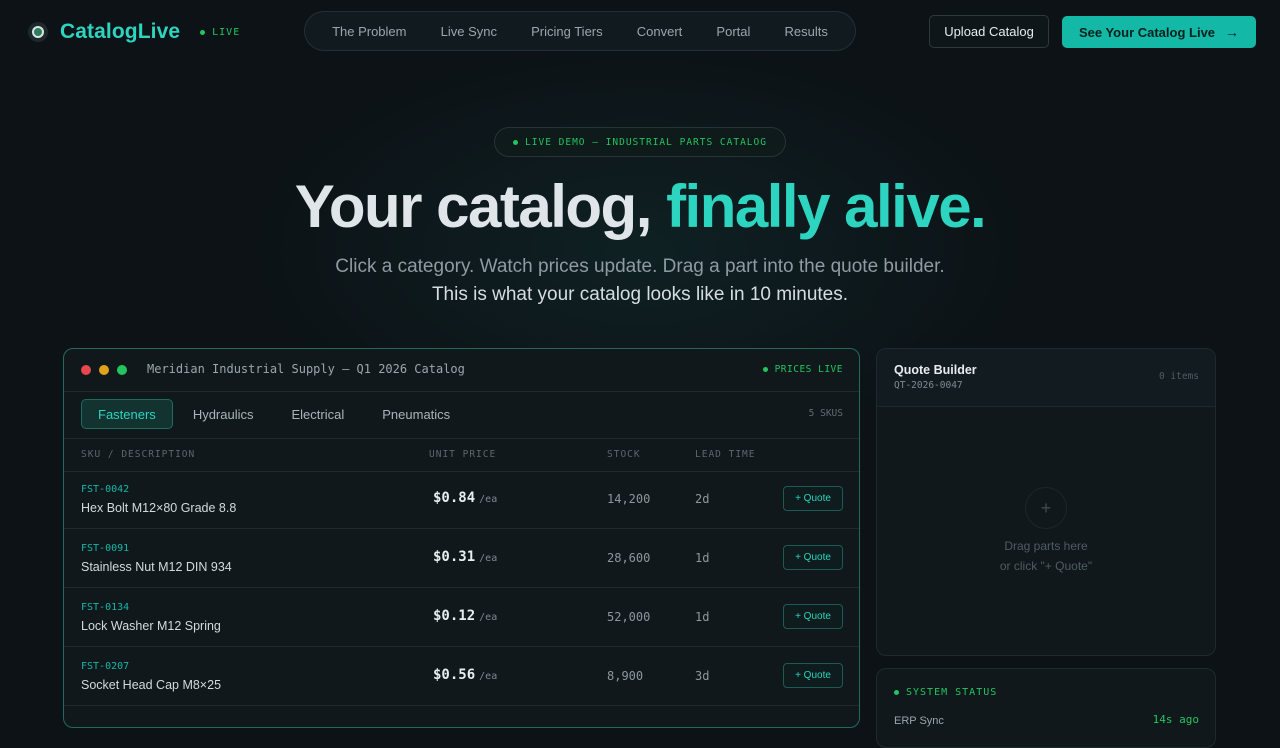 Image resolution: width=1280 pixels, height=748 pixels. What do you see at coordinates (480, 206) in the screenshot?
I see `headline-main: Your catalog,` at bounding box center [480, 206].